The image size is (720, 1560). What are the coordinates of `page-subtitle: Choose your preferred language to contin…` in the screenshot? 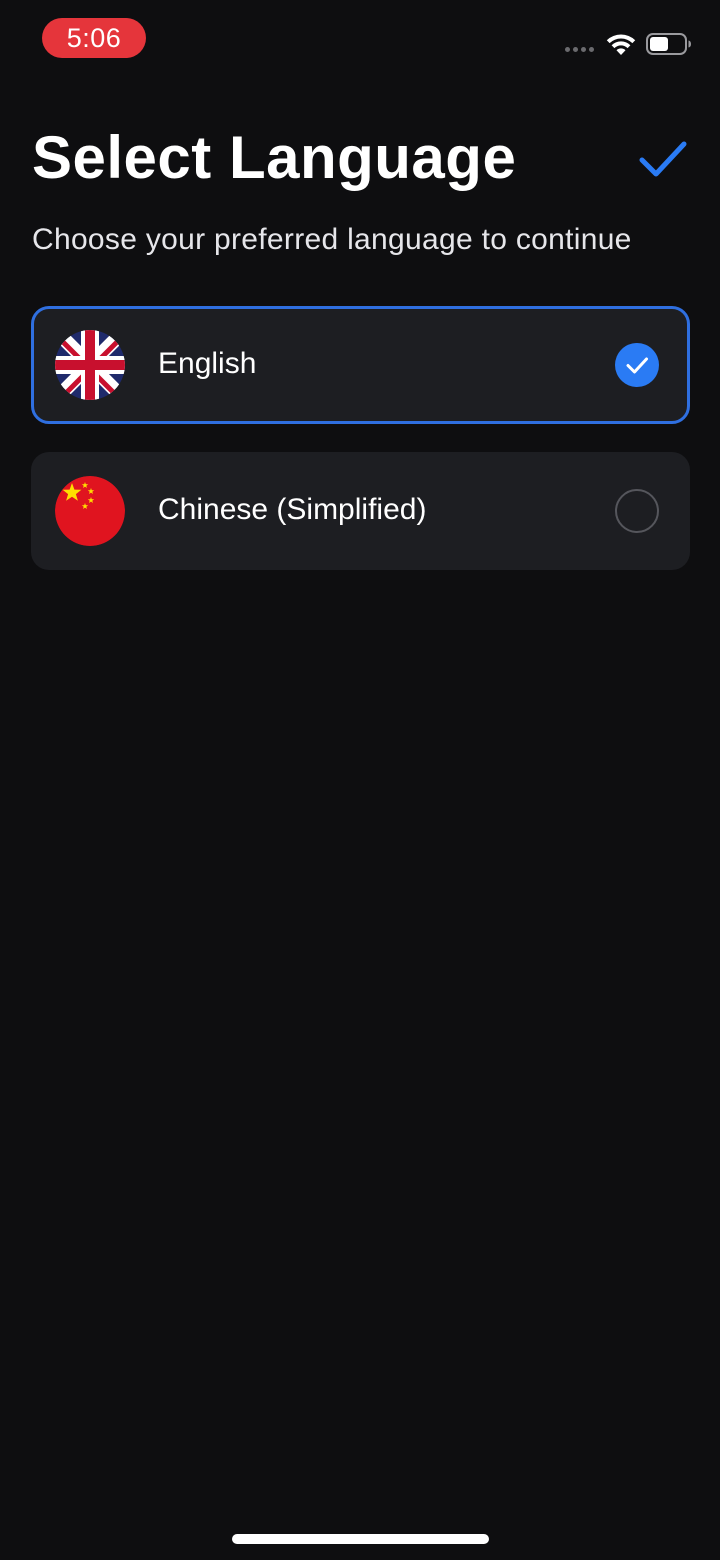 It's located at (332, 239).